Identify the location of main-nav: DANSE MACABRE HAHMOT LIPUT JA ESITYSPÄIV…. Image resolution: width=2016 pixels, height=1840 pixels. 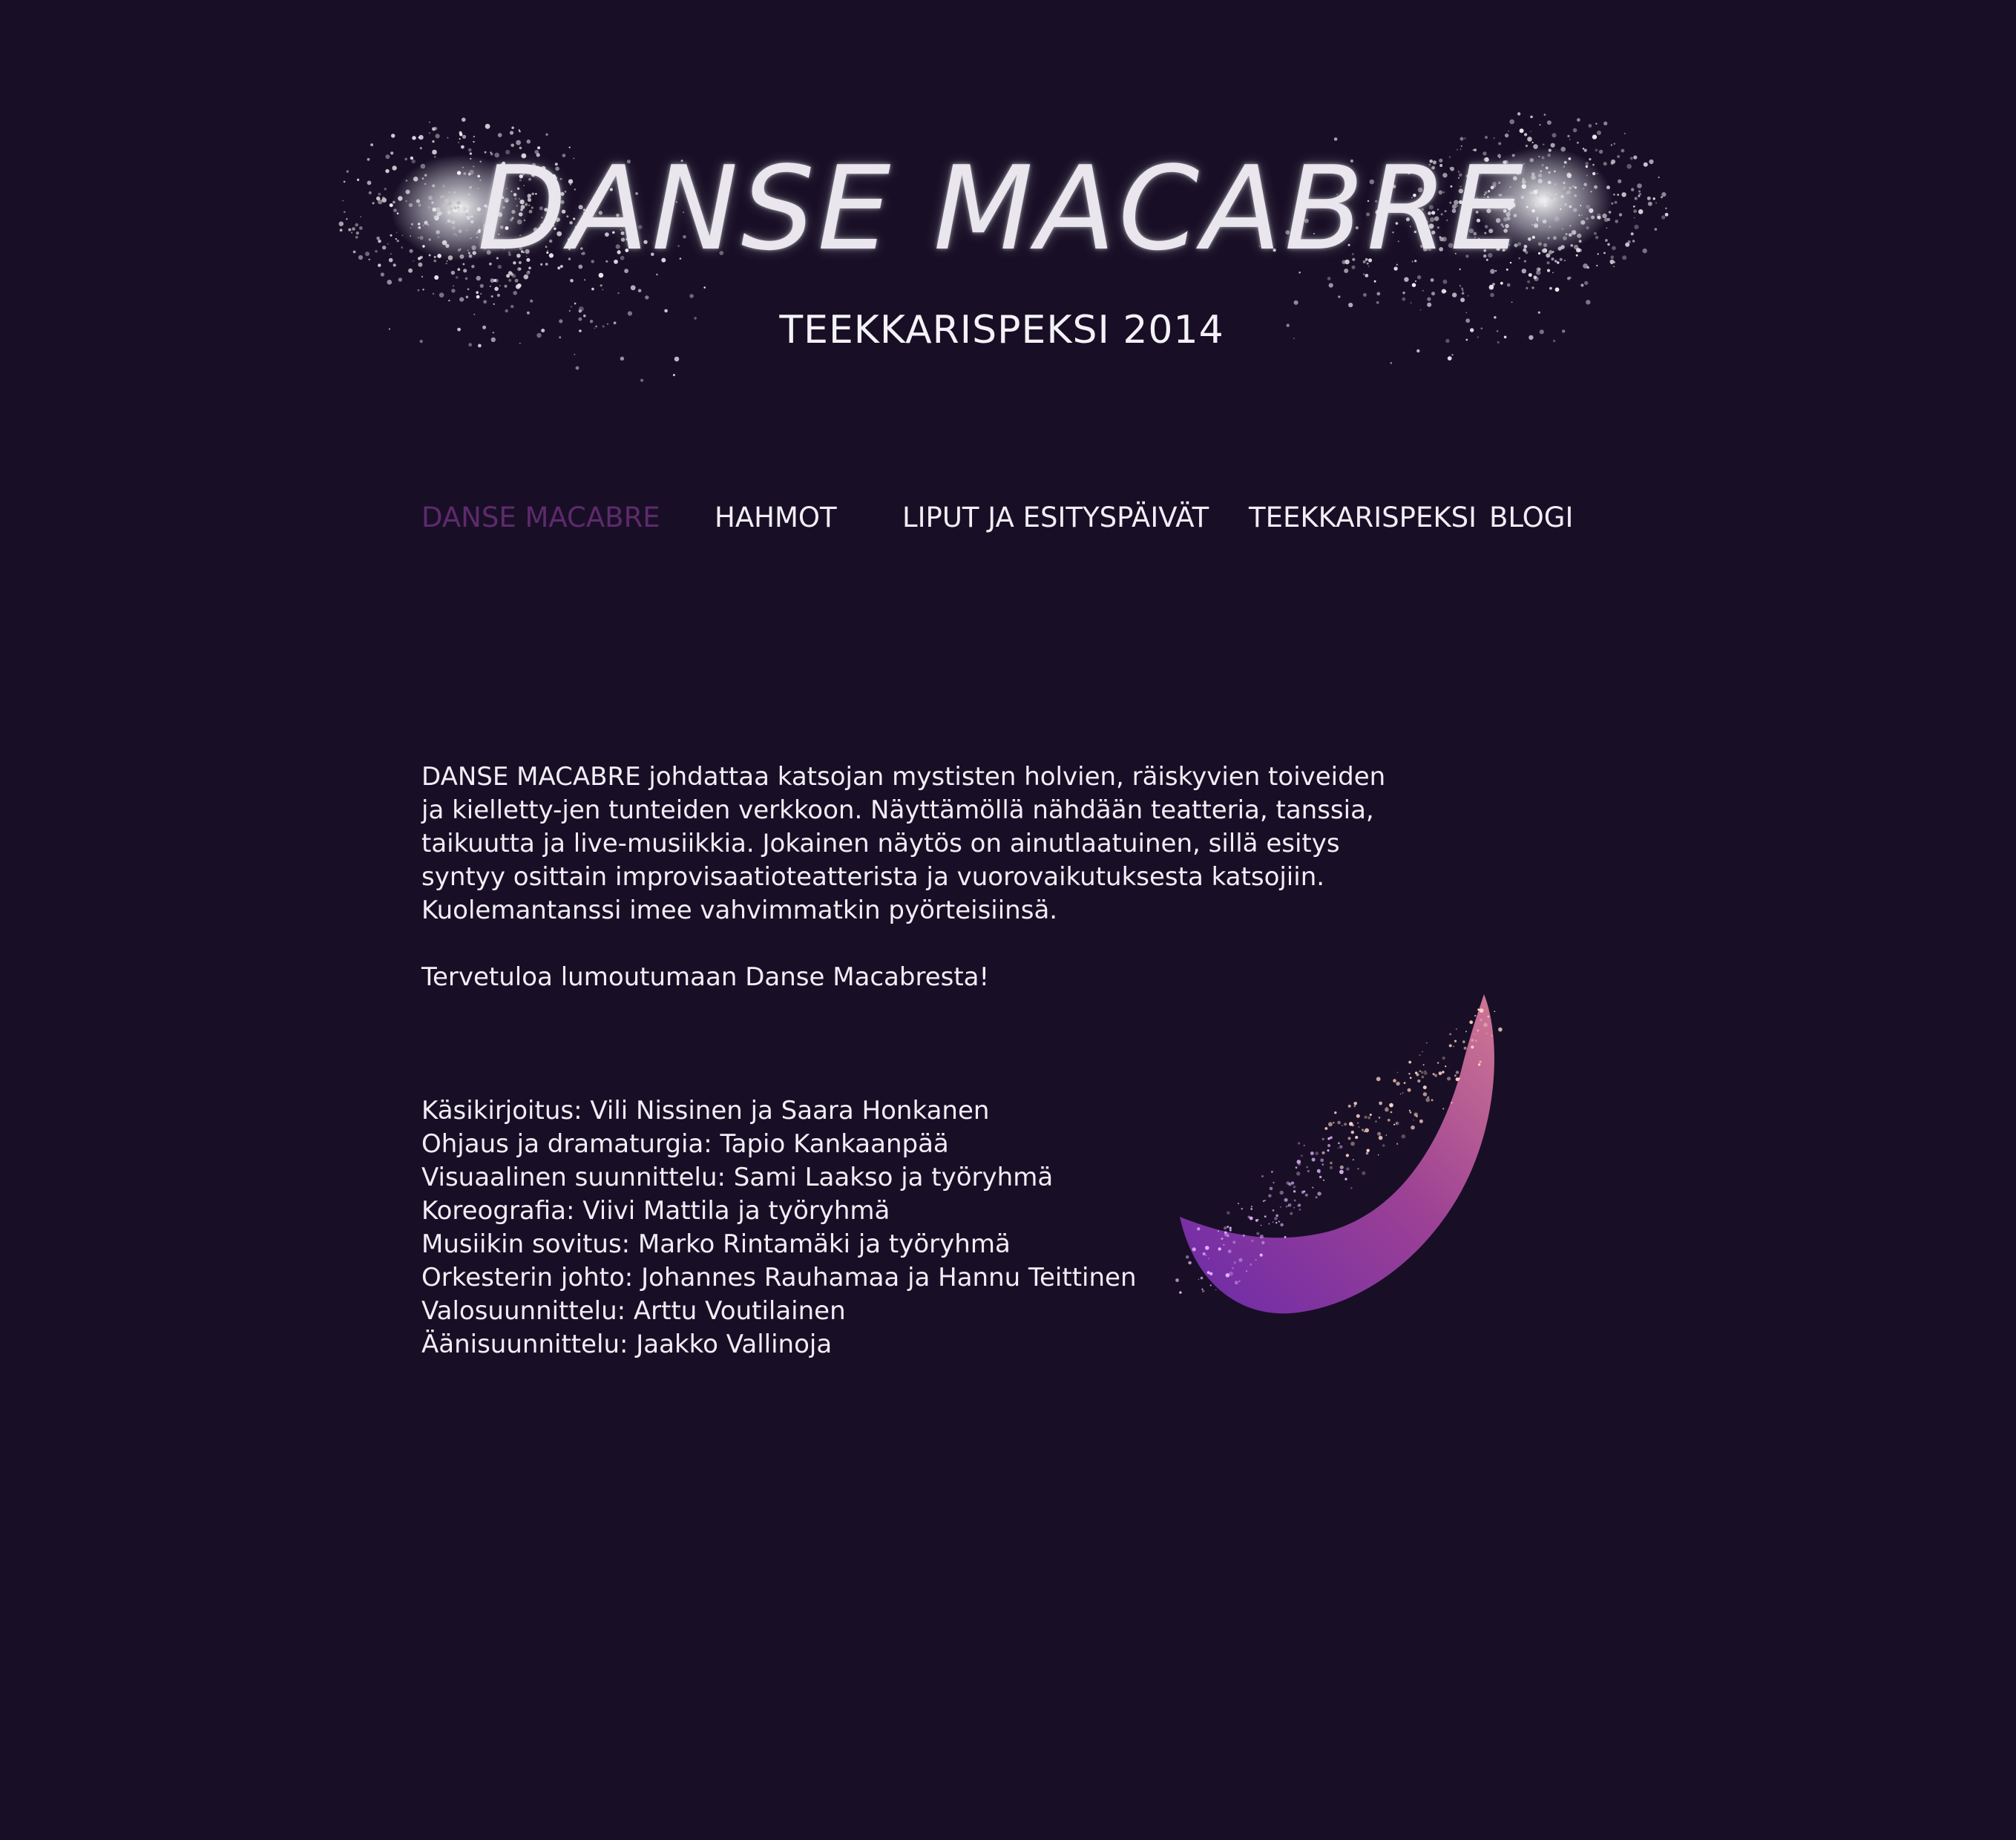
(1008, 522).